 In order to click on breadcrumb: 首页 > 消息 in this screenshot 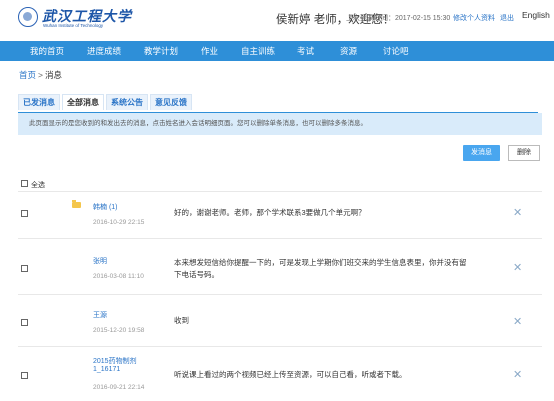, I will do `click(40, 75)`.